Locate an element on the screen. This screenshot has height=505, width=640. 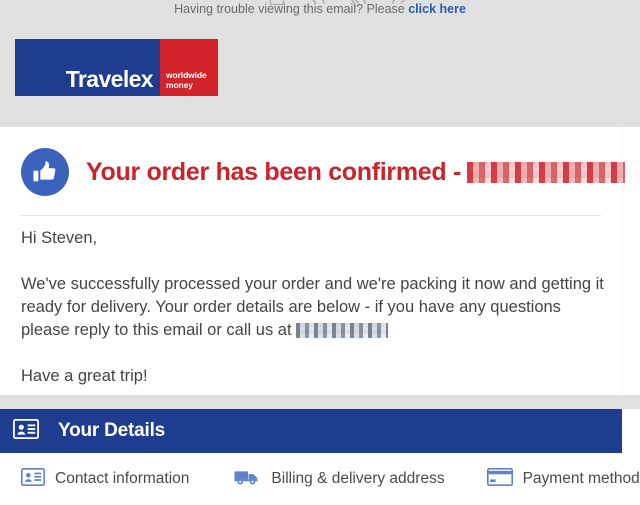
closing-line: Have a great trip! is located at coordinates (84, 376).